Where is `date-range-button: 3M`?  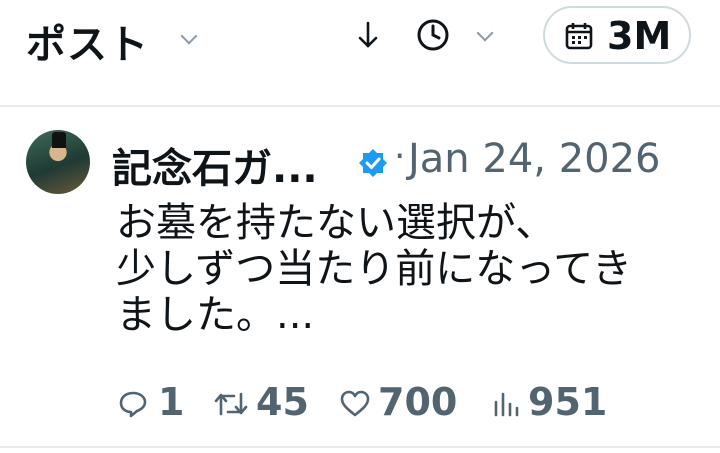 date-range-button: 3M is located at coordinates (617, 35).